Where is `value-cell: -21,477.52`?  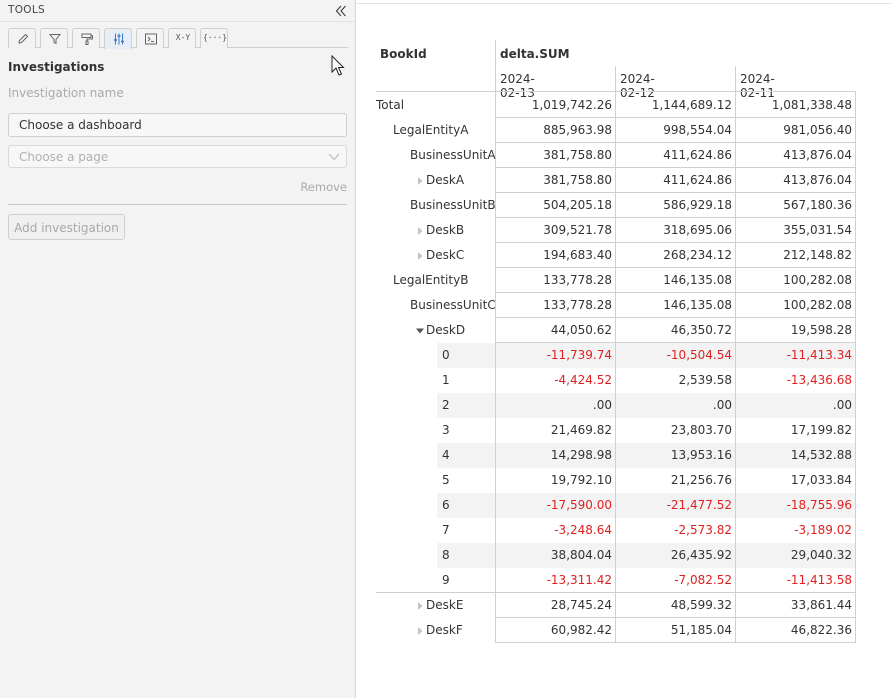
value-cell: -21,477.52 is located at coordinates (677, 505).